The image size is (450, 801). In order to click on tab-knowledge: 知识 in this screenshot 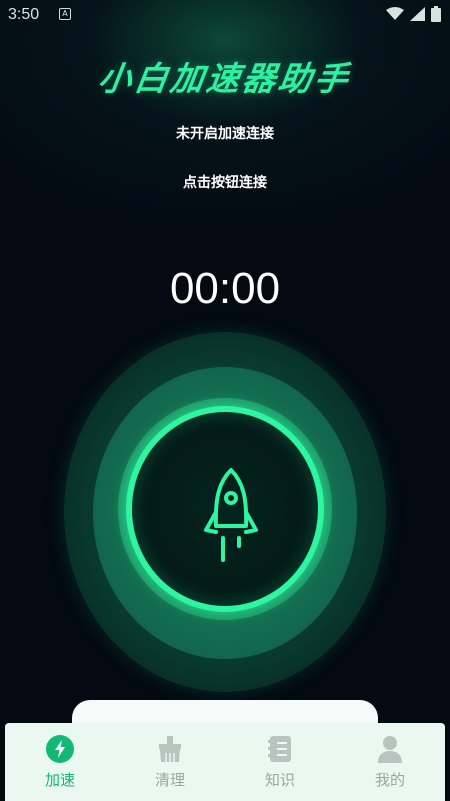, I will do `click(280, 762)`.